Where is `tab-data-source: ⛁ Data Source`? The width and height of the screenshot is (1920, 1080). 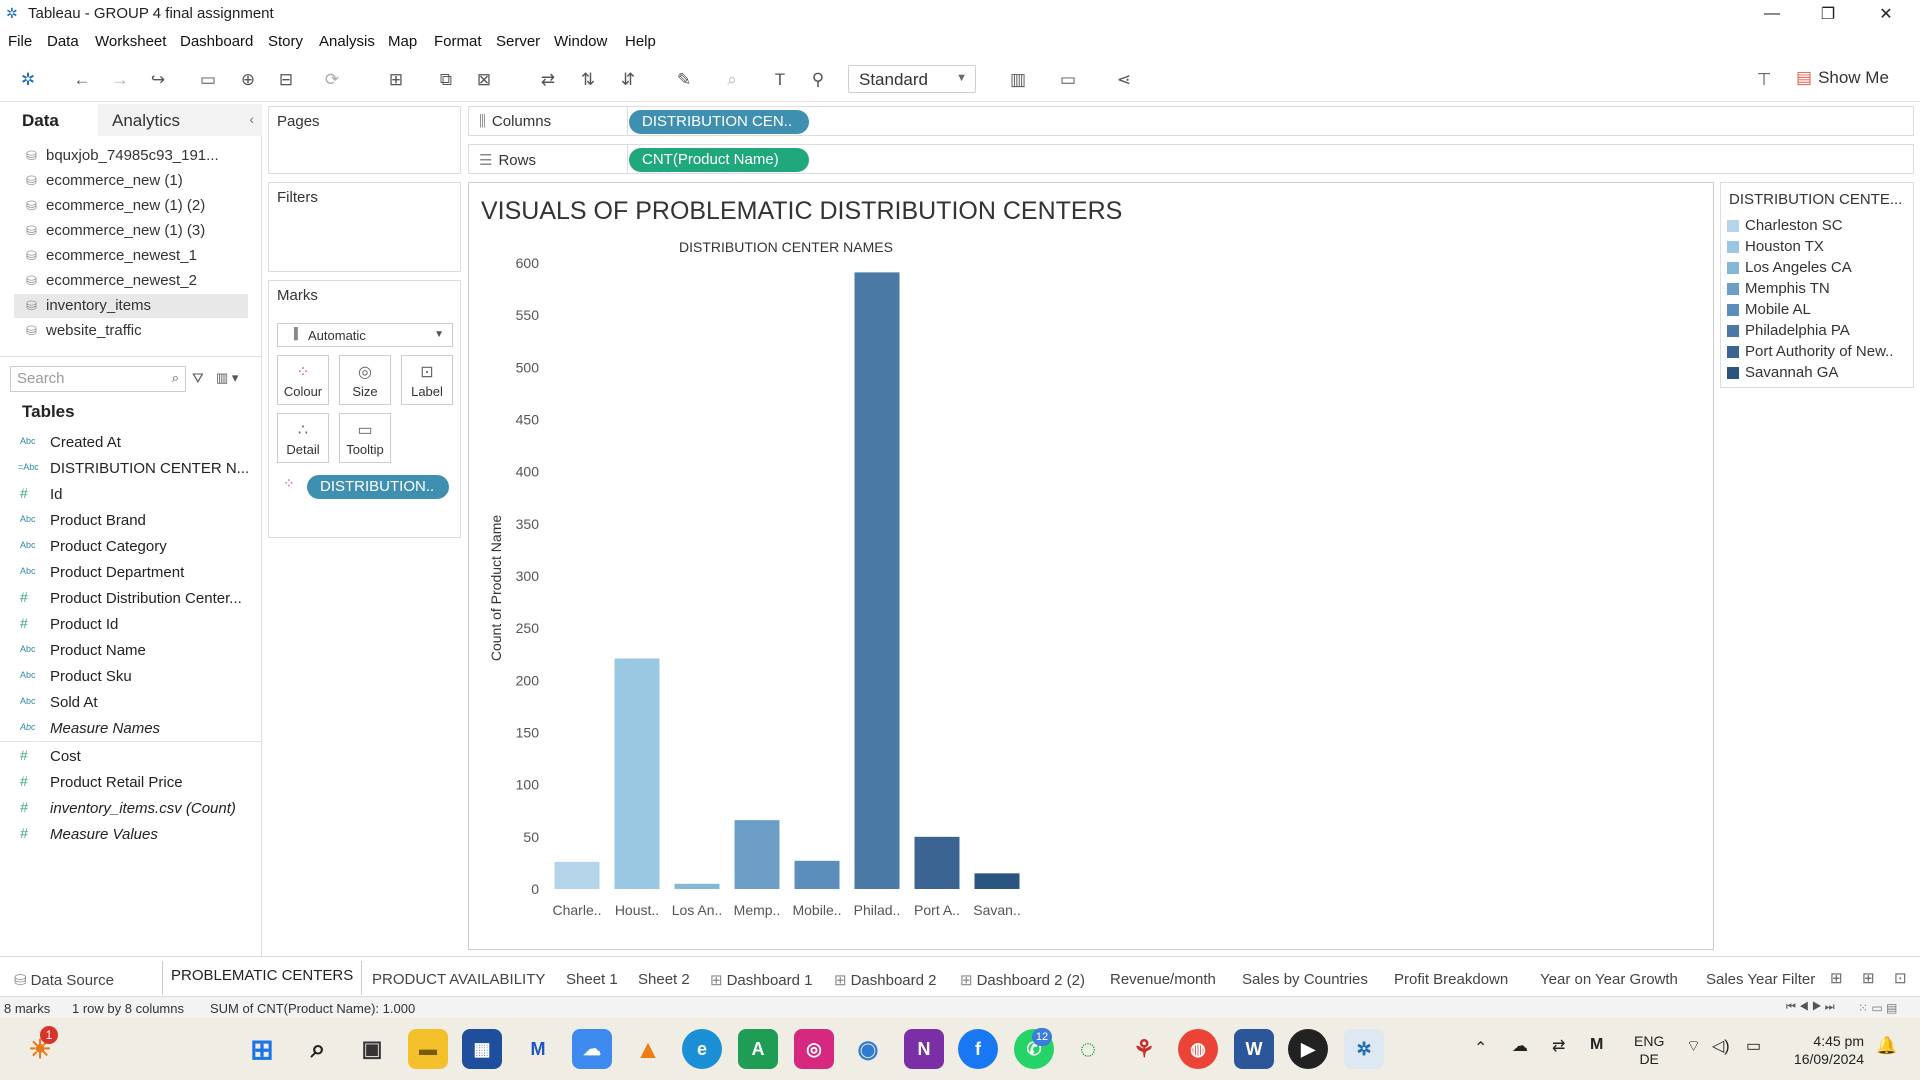 tab-data-source: ⛁ Data Source is located at coordinates (64, 980).